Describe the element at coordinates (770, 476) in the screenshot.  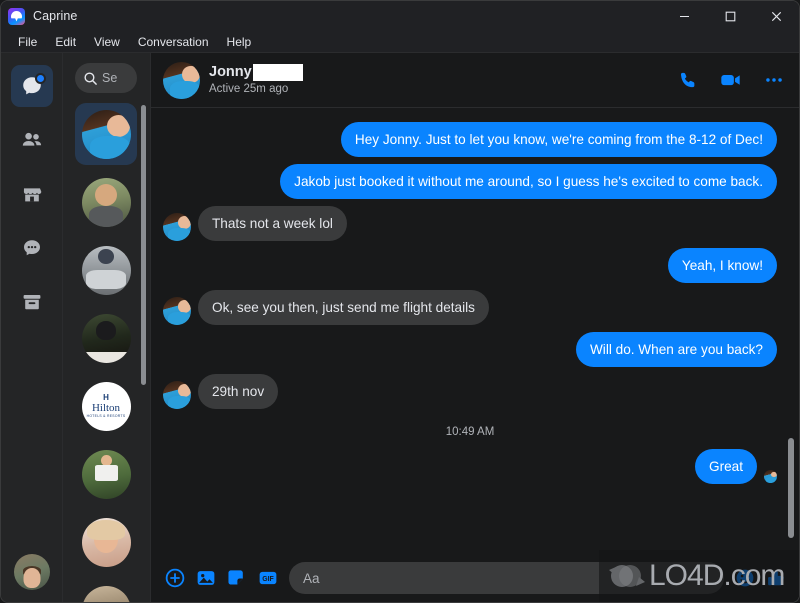
I see `seen-receipt-avatar` at that location.